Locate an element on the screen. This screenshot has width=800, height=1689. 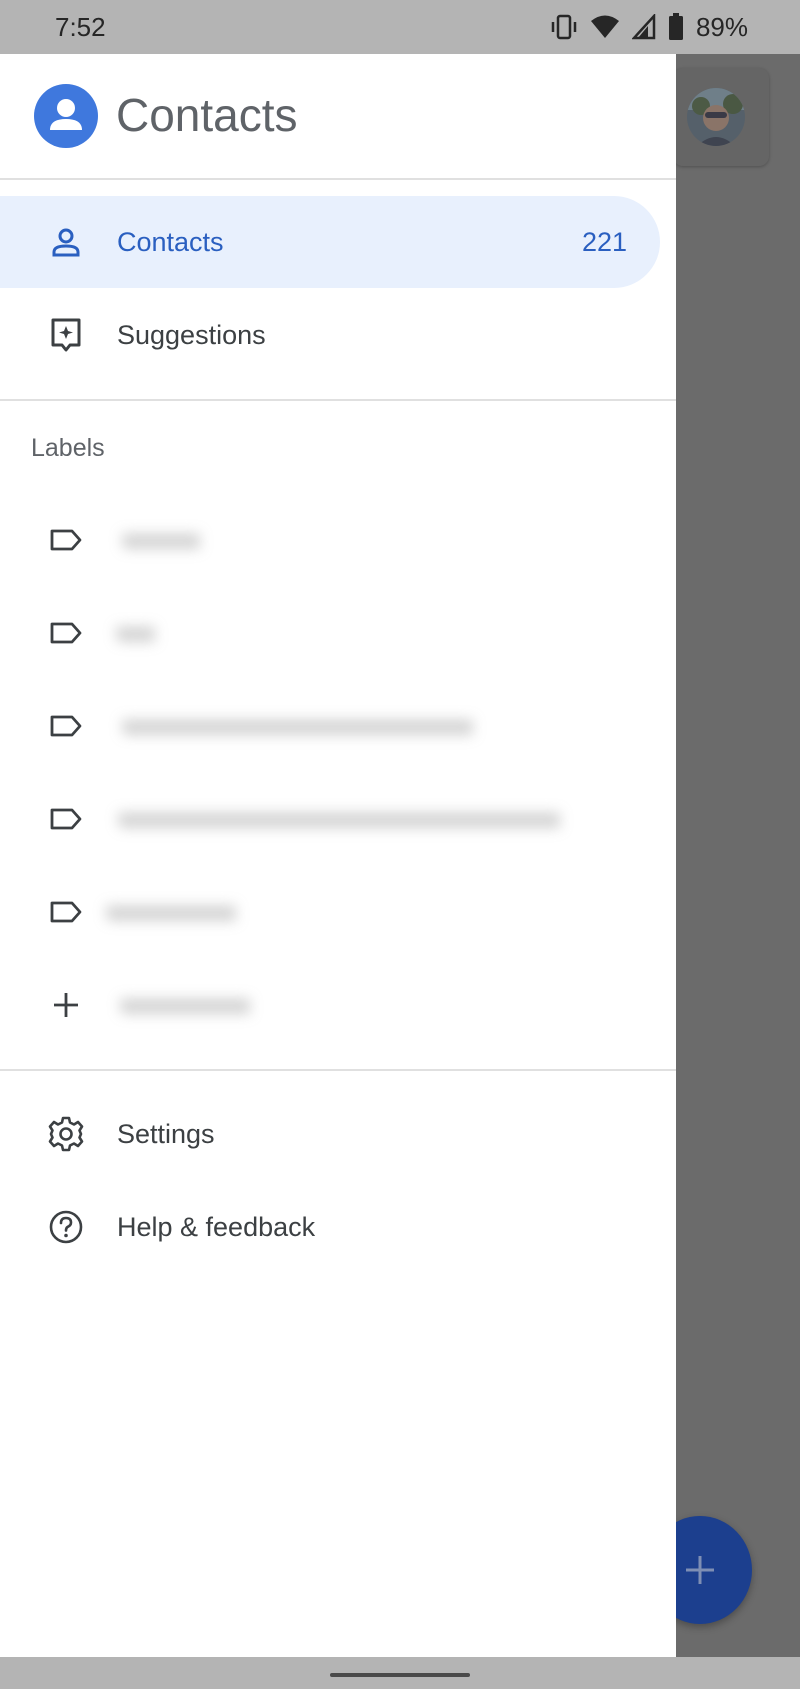
labels-section-title: Labels is located at coordinates (68, 448).